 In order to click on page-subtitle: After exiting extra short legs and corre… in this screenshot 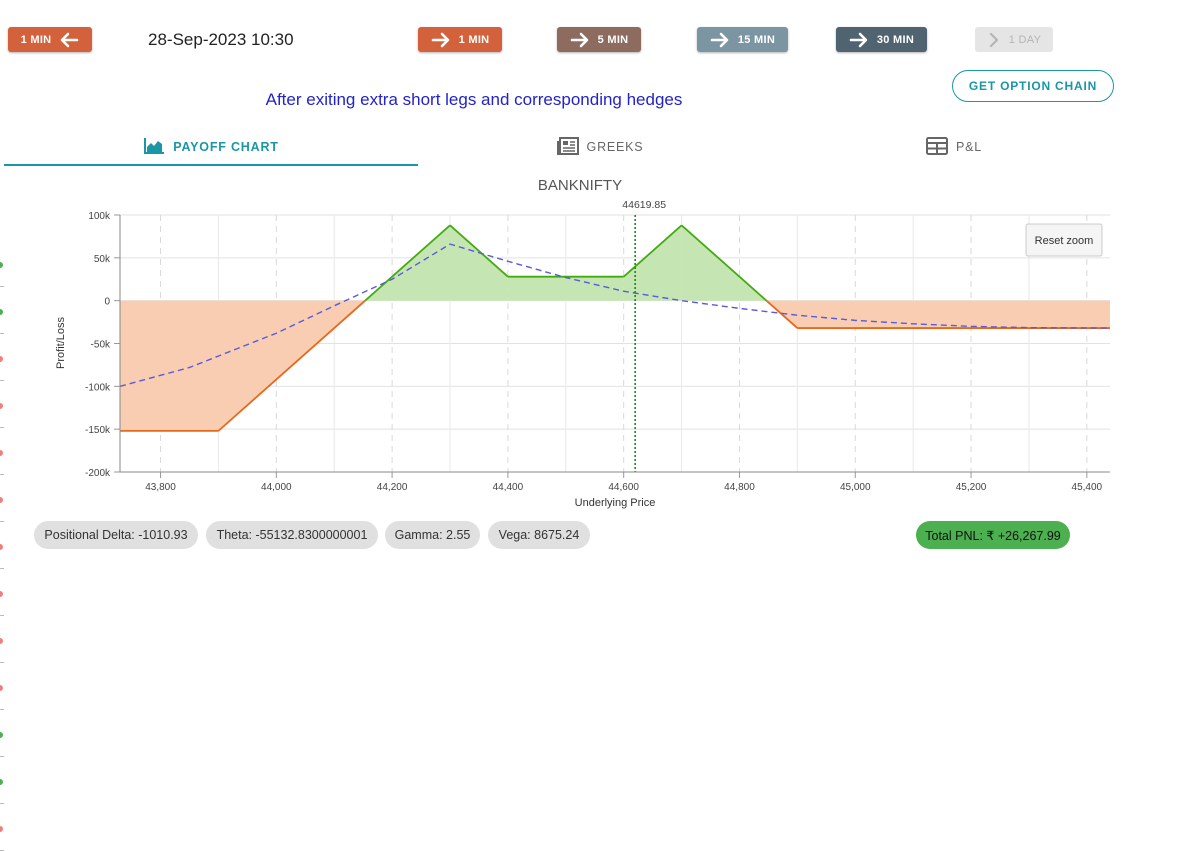, I will do `click(474, 99)`.